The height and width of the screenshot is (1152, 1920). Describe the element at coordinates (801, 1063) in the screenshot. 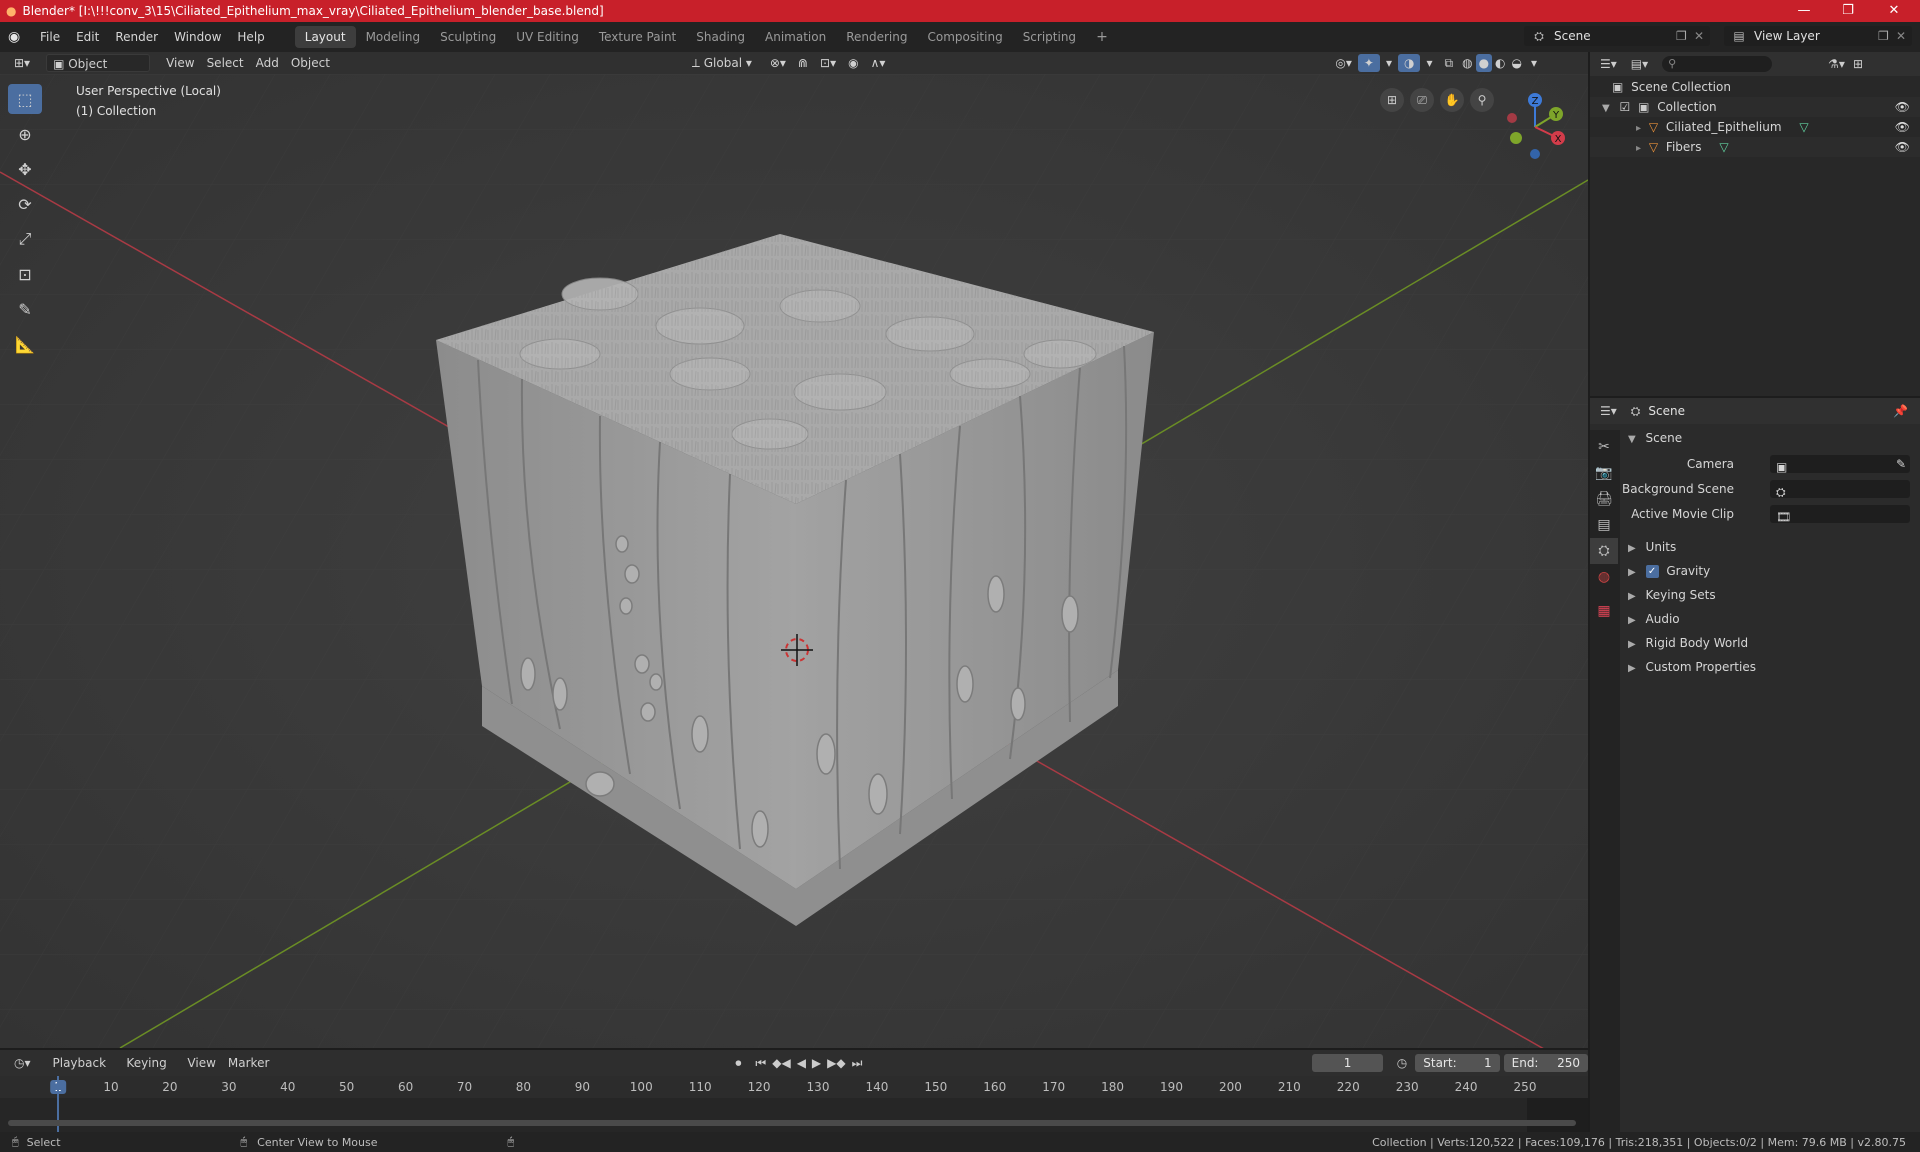

I see `play-reverse-button: ◀` at that location.